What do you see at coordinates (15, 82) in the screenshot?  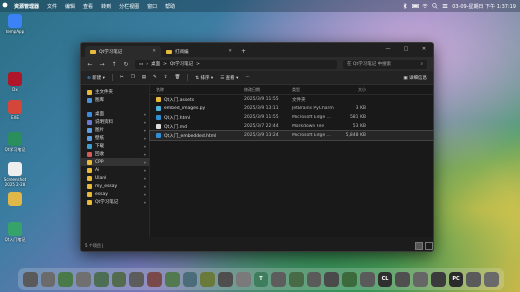 I see `desktop-icon: Dx` at bounding box center [15, 82].